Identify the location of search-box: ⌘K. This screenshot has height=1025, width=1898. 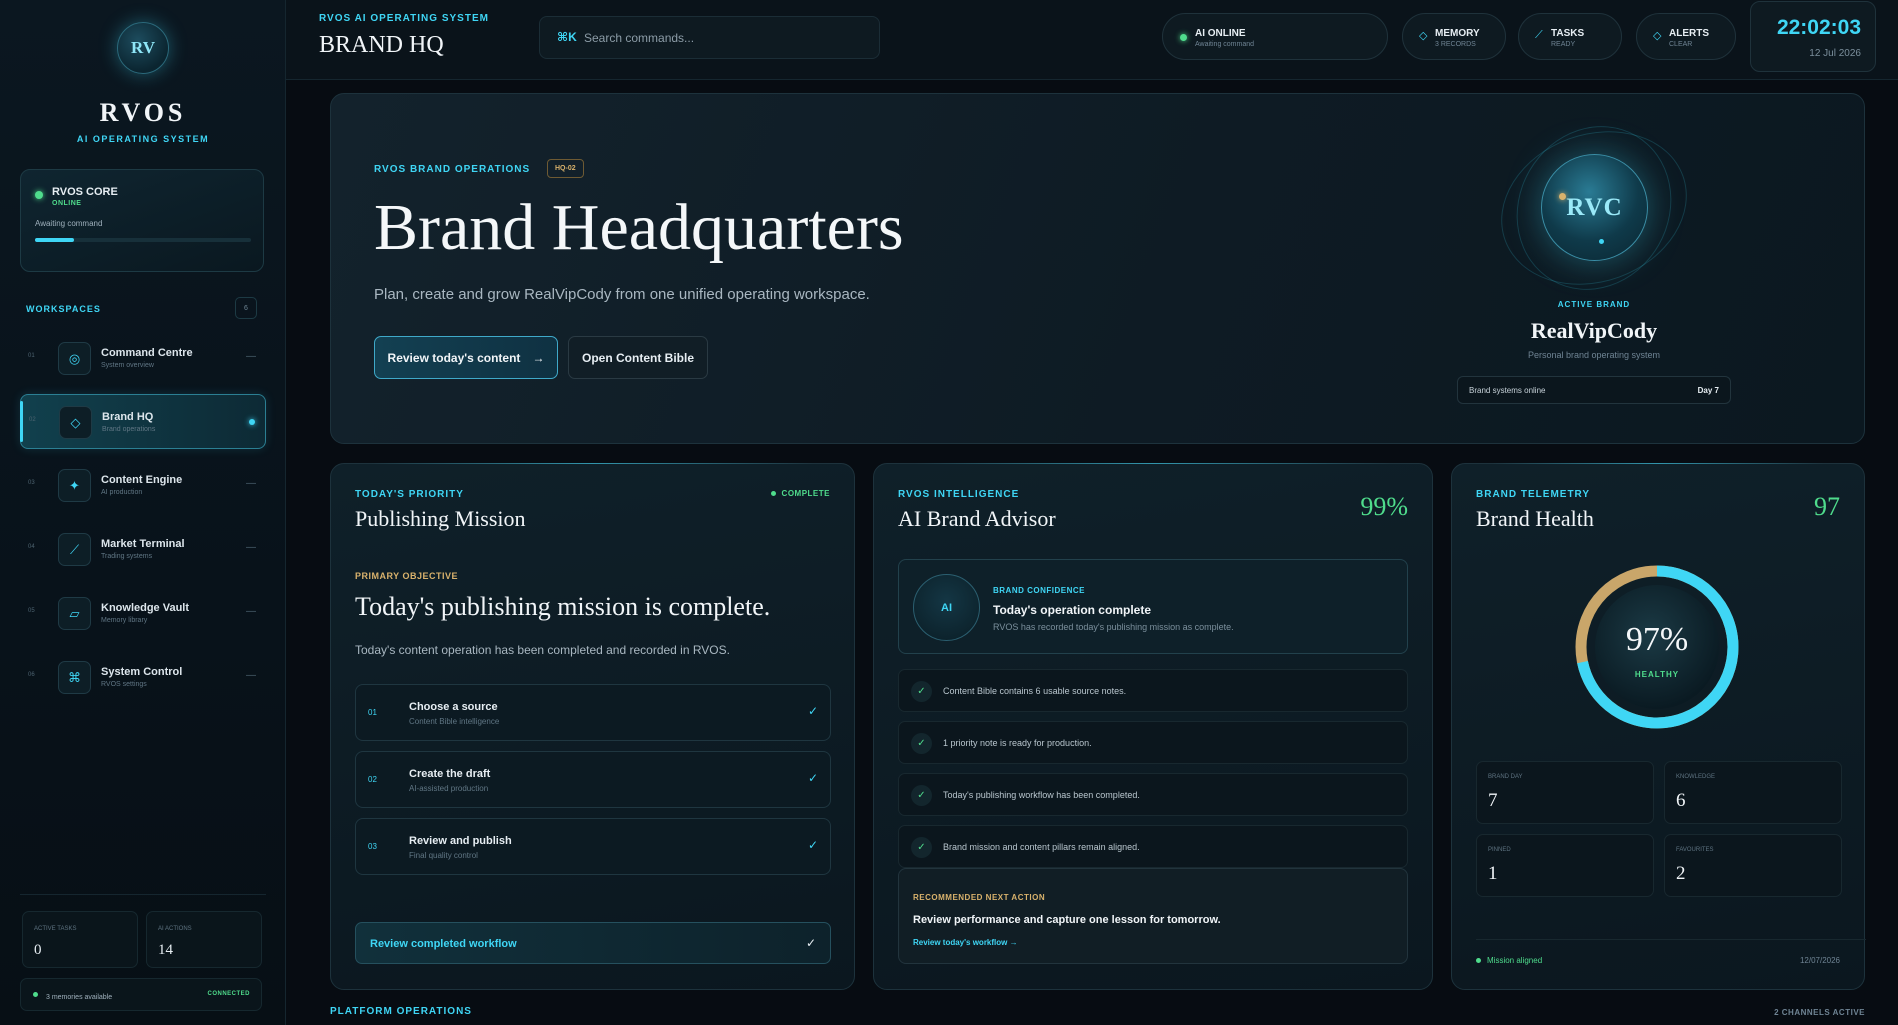
(709, 37).